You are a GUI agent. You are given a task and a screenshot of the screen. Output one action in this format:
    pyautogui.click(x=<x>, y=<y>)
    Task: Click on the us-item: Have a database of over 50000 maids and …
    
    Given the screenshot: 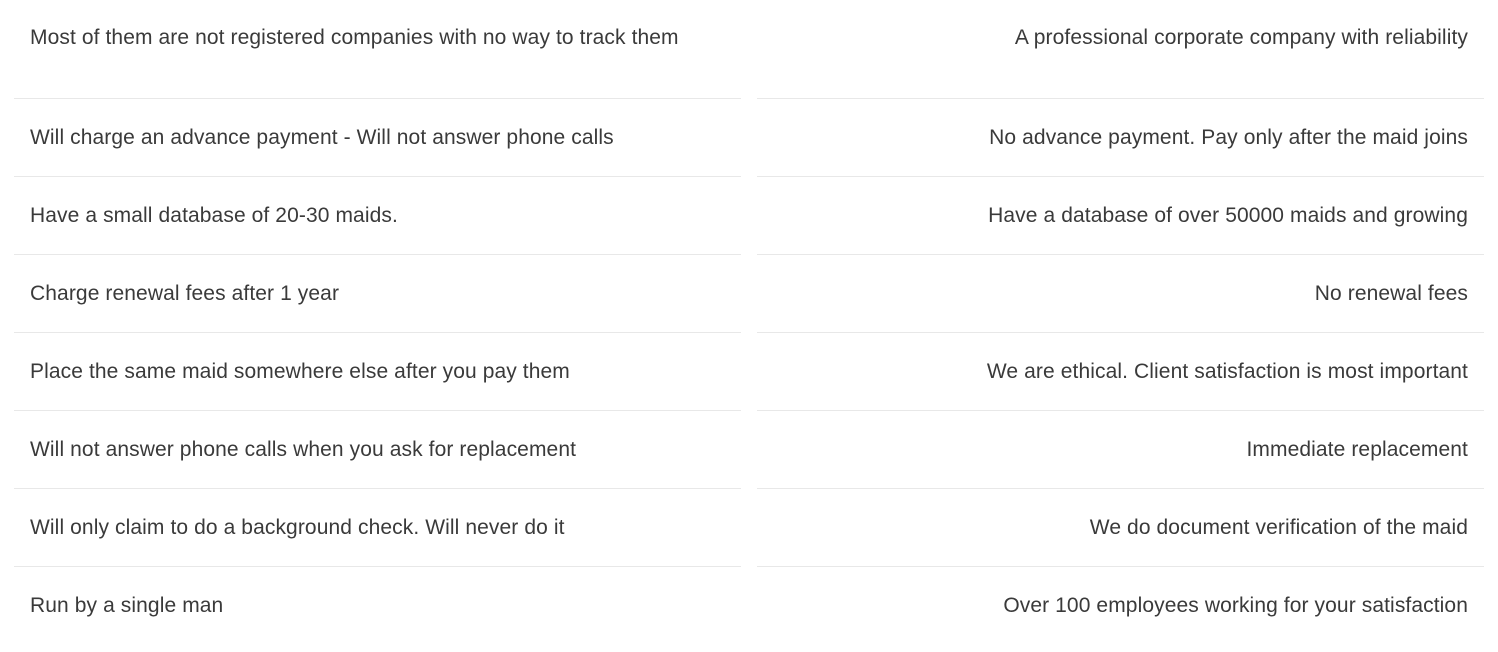 What is the action you would take?
    pyautogui.click(x=1120, y=216)
    